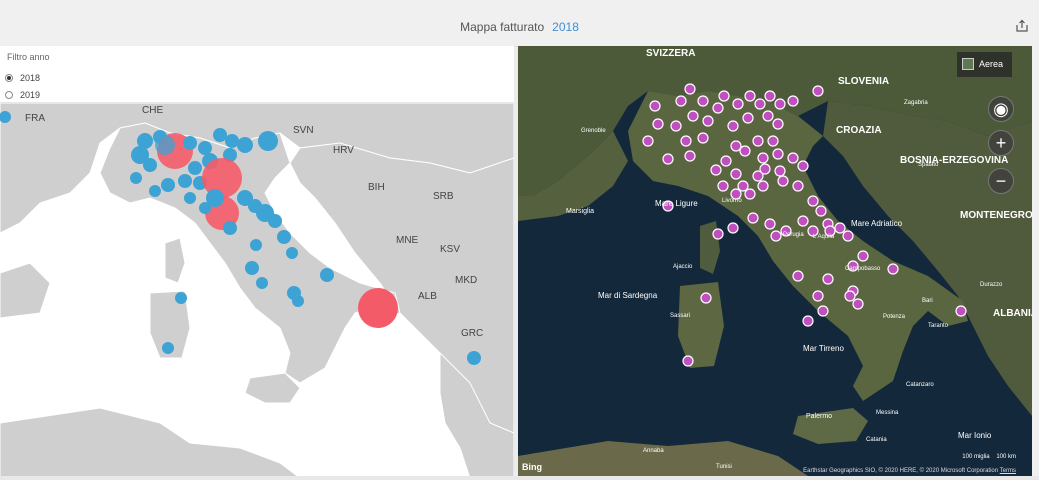  What do you see at coordinates (732, 201) in the screenshot?
I see `label-livorno: Livorno` at bounding box center [732, 201].